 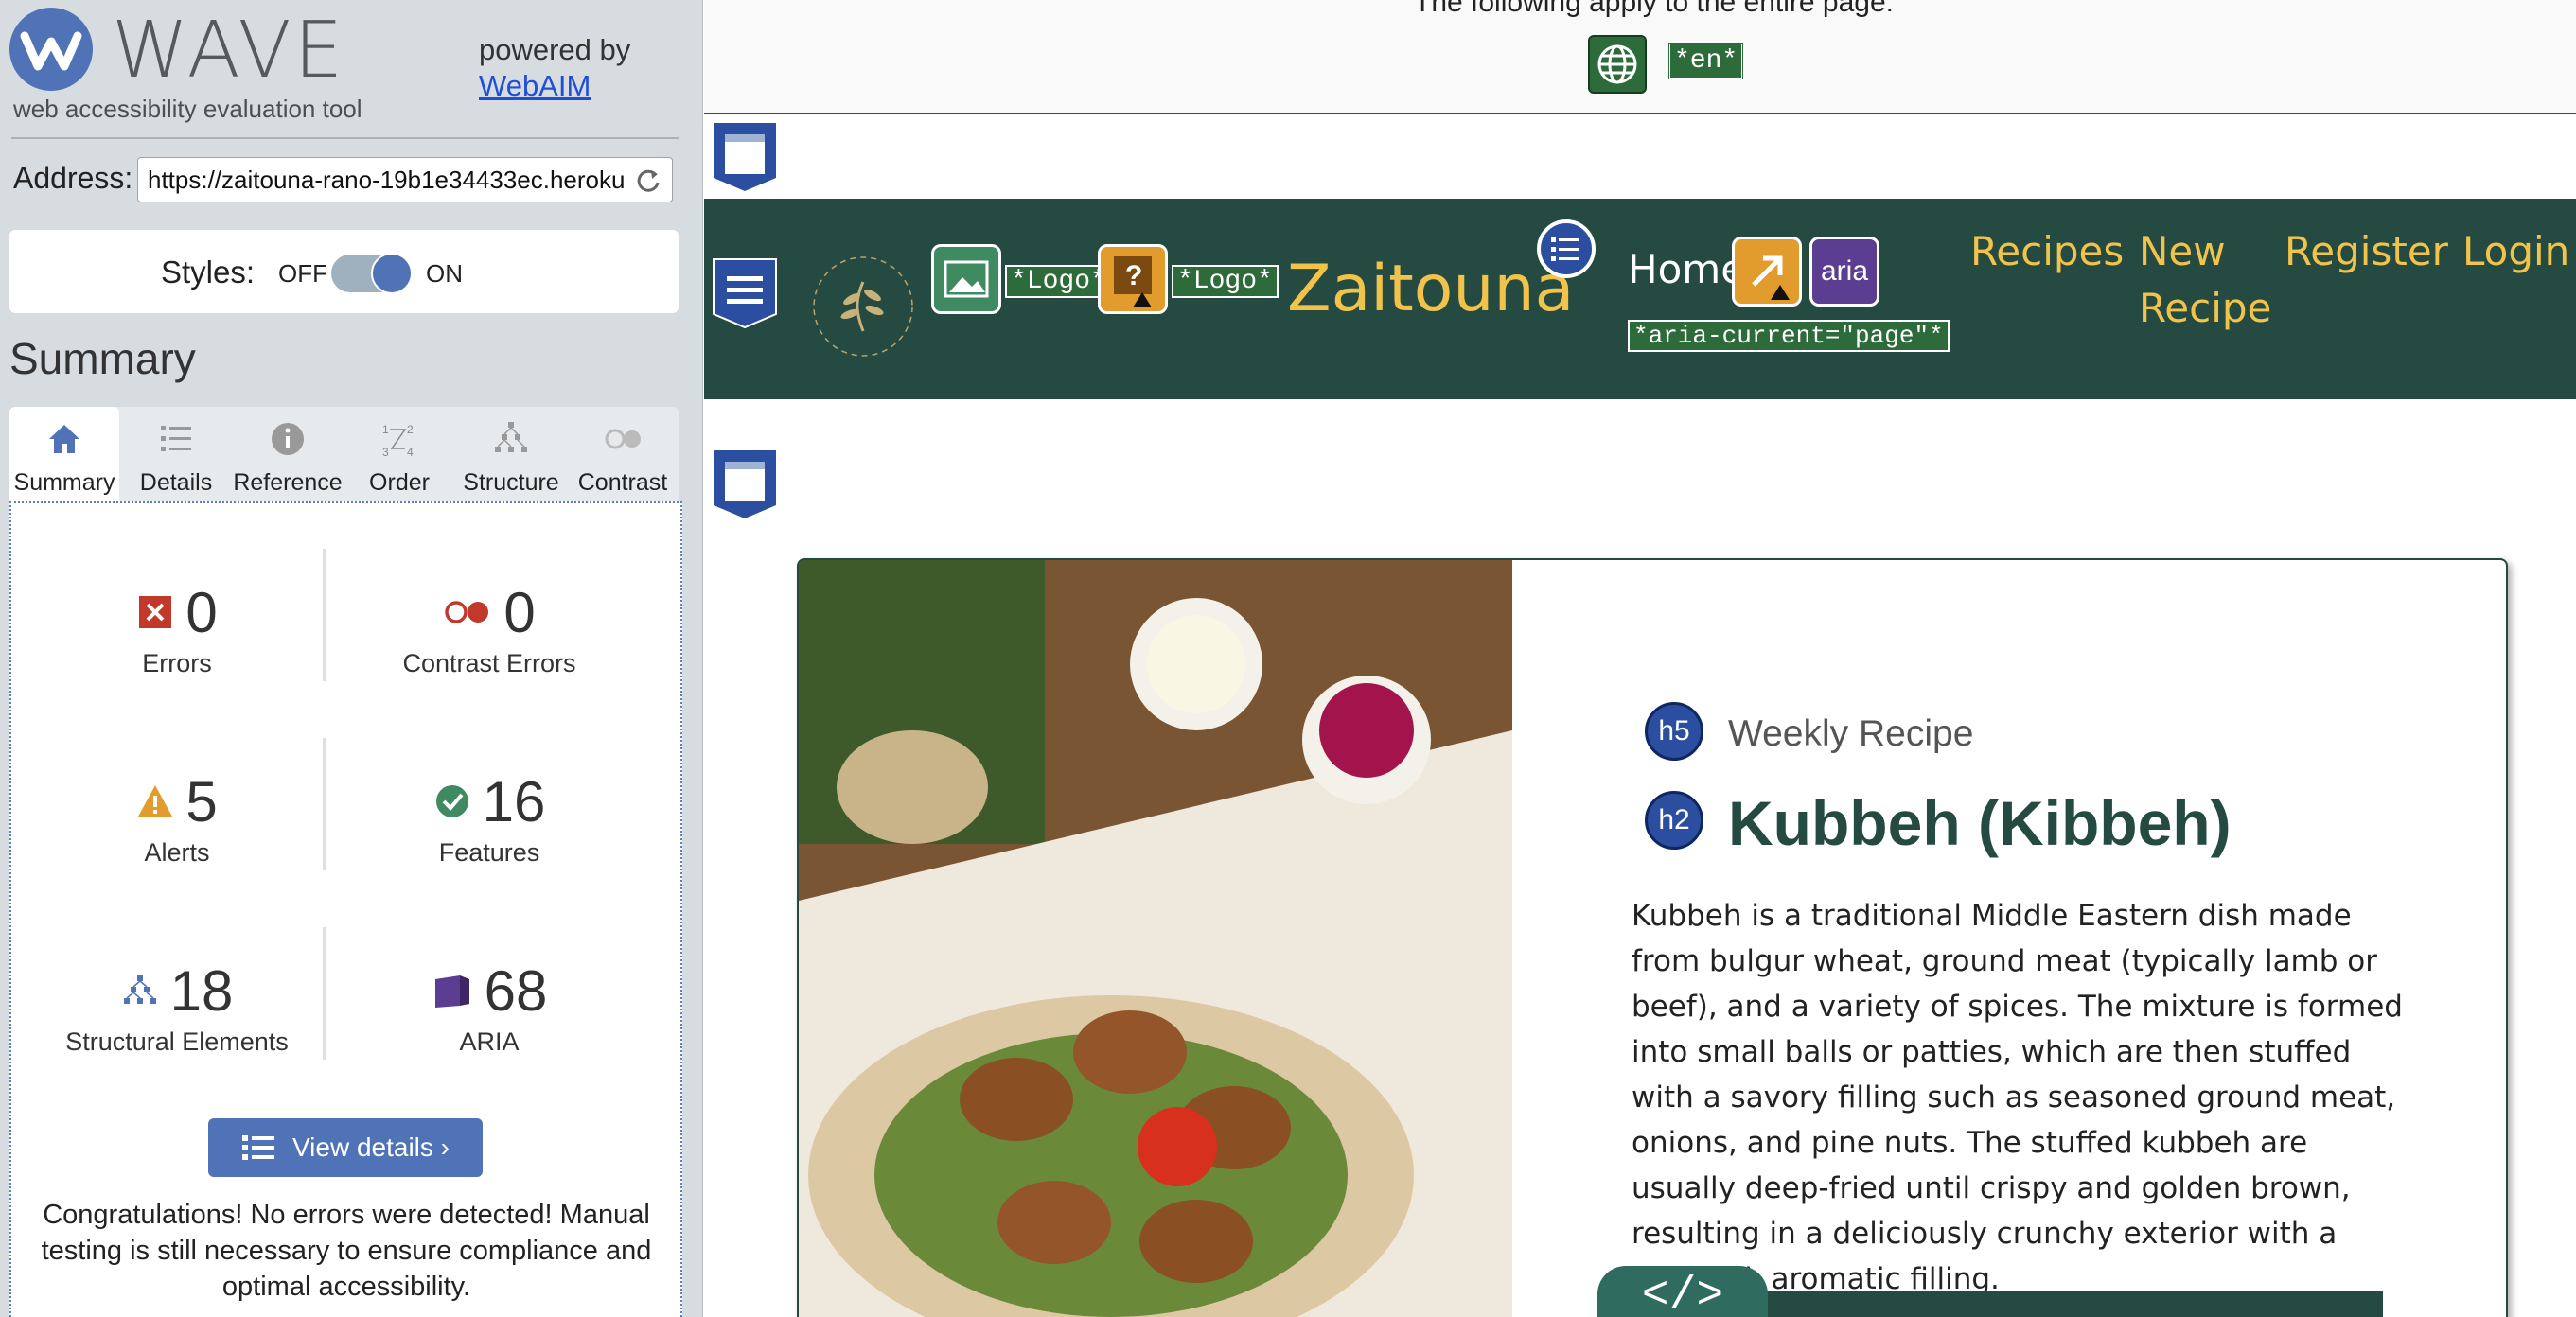 I want to click on h5-badge: h5, so click(x=1674, y=731).